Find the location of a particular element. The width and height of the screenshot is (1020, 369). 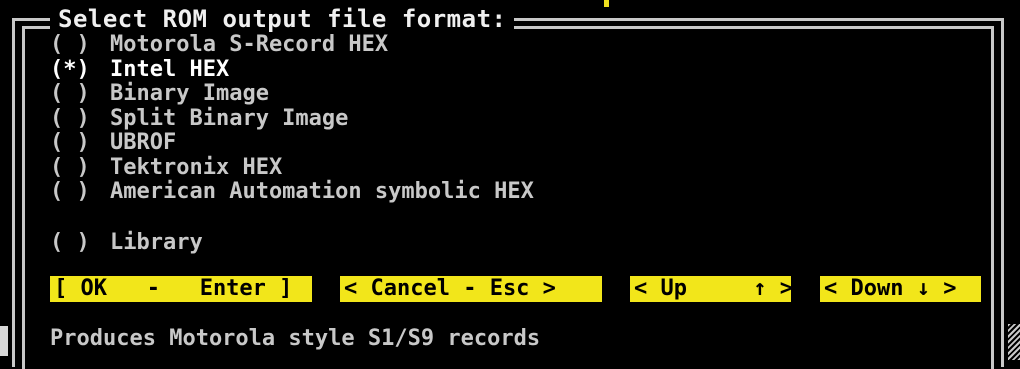

left-edge-mark is located at coordinates (4, 341).